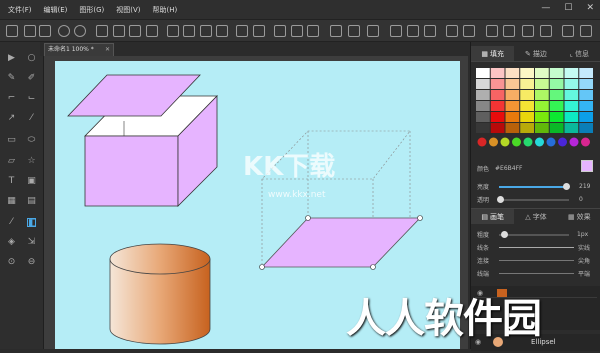 The height and width of the screenshot is (353, 600). I want to click on crop-tool-icon: ⌙, so click(31, 98).